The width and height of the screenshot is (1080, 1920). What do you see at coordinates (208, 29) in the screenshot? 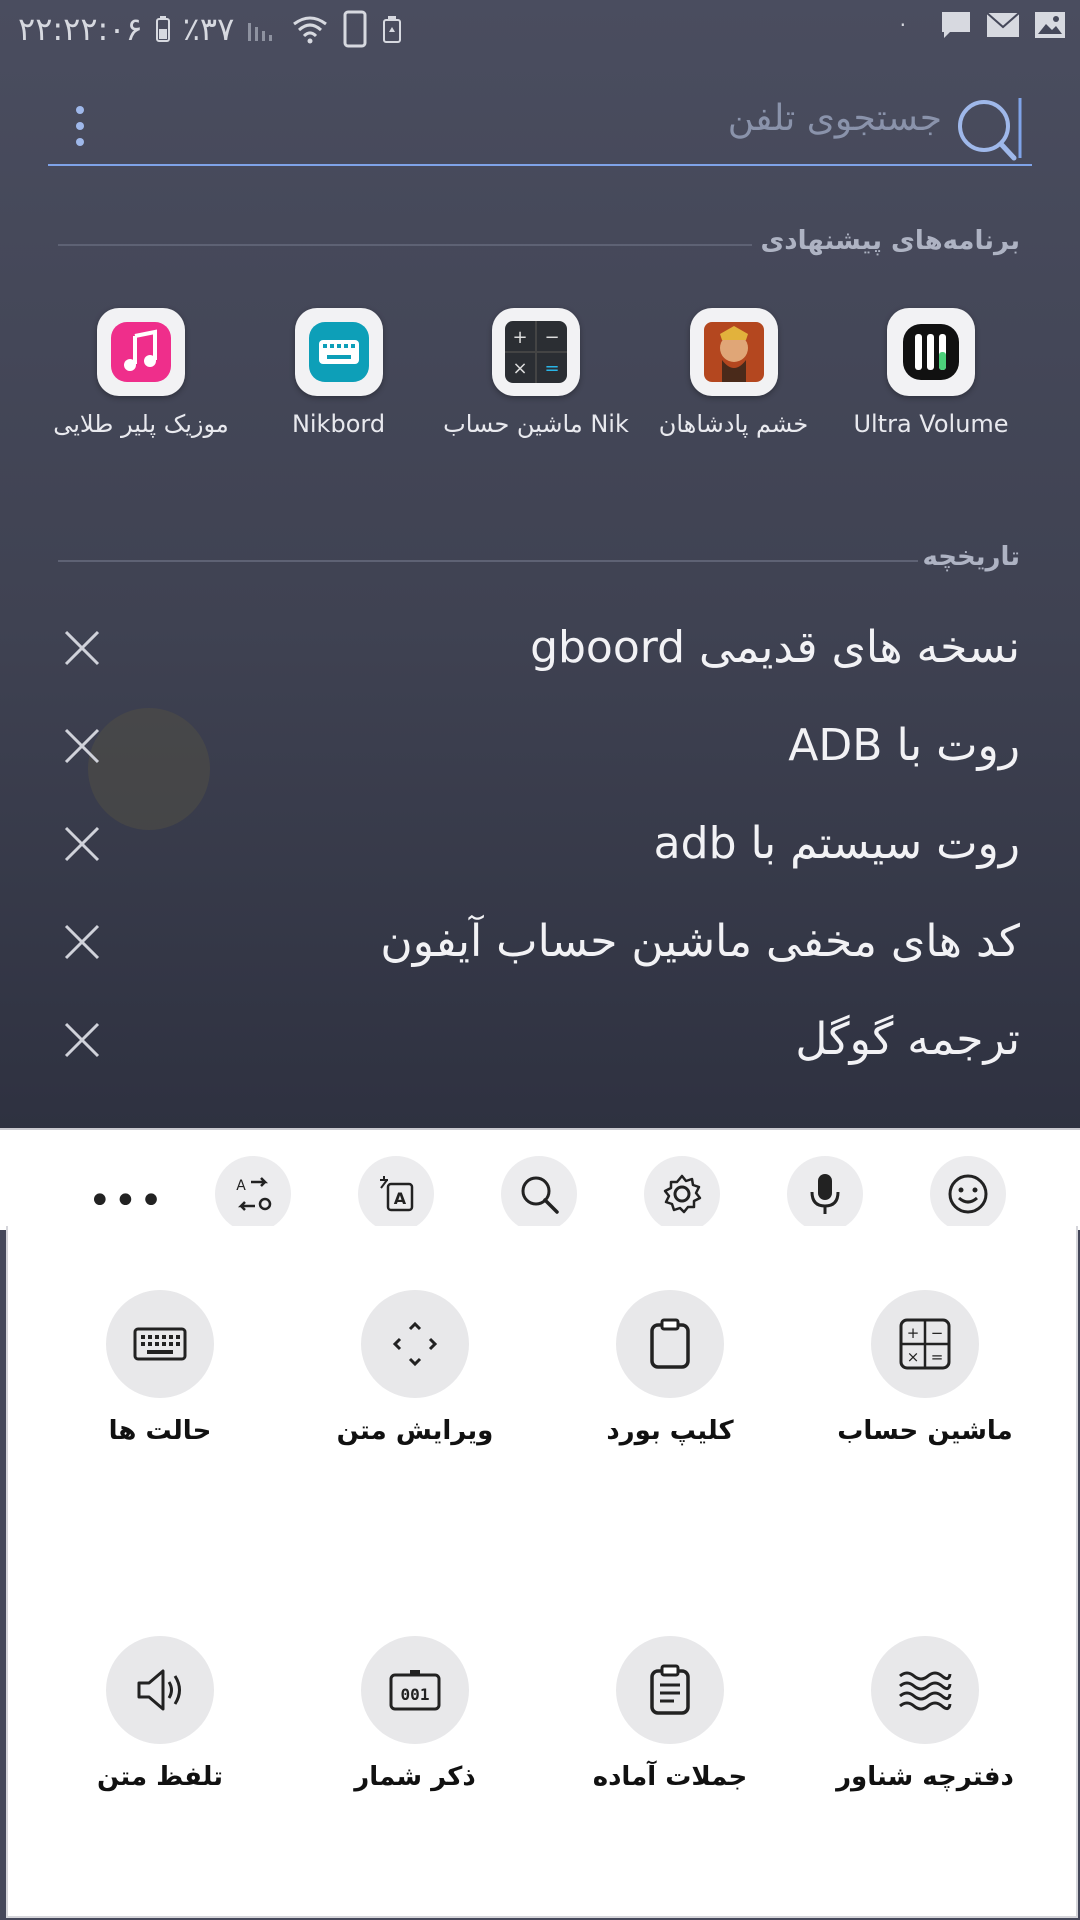
I see `battery-percent: ٪۳۷` at bounding box center [208, 29].